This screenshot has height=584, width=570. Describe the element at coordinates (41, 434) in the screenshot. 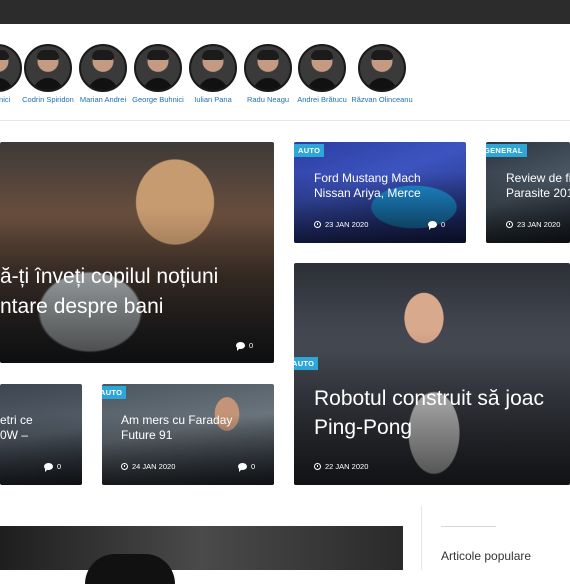

I see `article-card: etri ce 0W – 0` at that location.